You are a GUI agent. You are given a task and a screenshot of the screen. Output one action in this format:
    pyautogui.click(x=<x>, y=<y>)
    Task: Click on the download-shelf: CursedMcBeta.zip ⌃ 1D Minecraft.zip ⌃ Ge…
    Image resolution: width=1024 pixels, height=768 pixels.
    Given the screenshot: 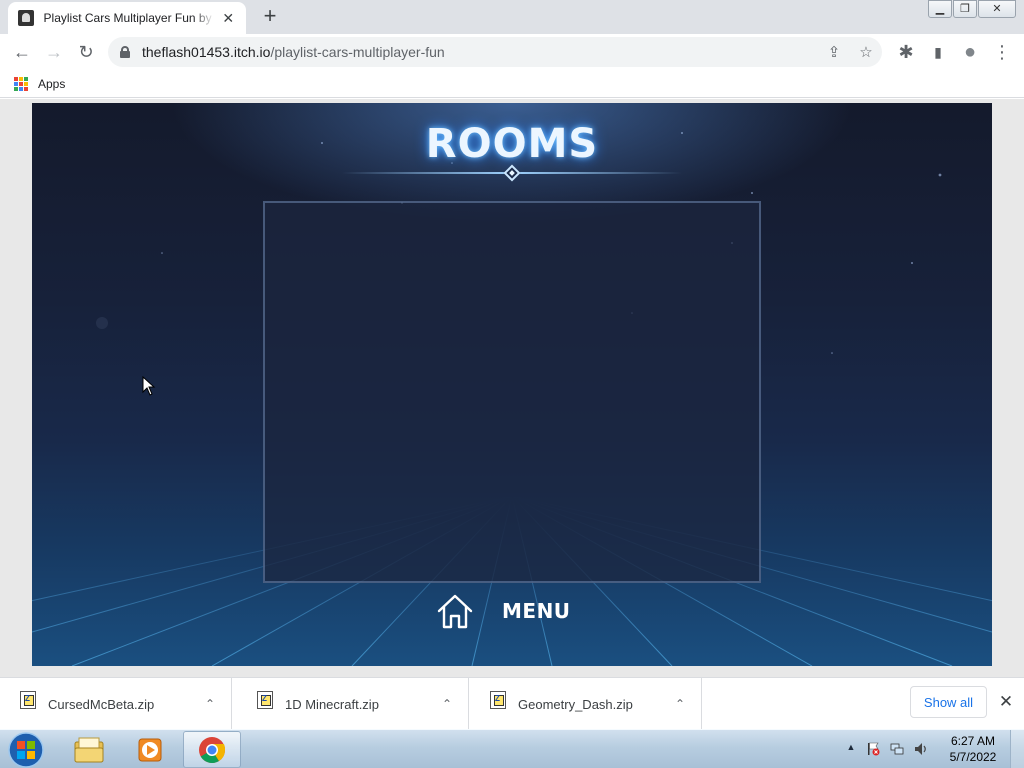 What is the action you would take?
    pyautogui.click(x=512, y=703)
    